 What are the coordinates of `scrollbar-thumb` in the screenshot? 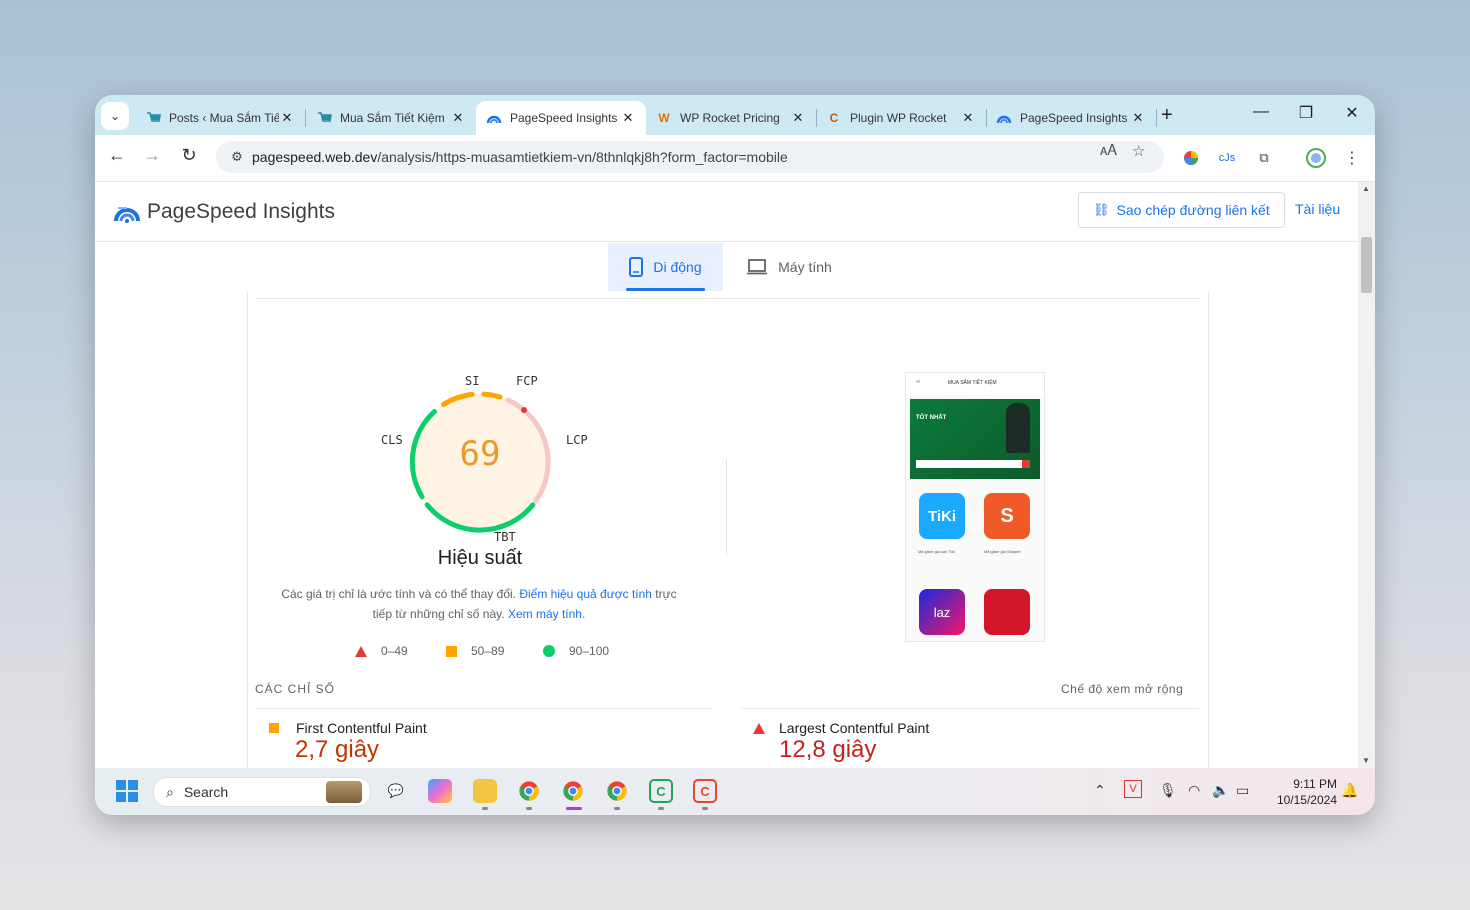 It's located at (1366, 265).